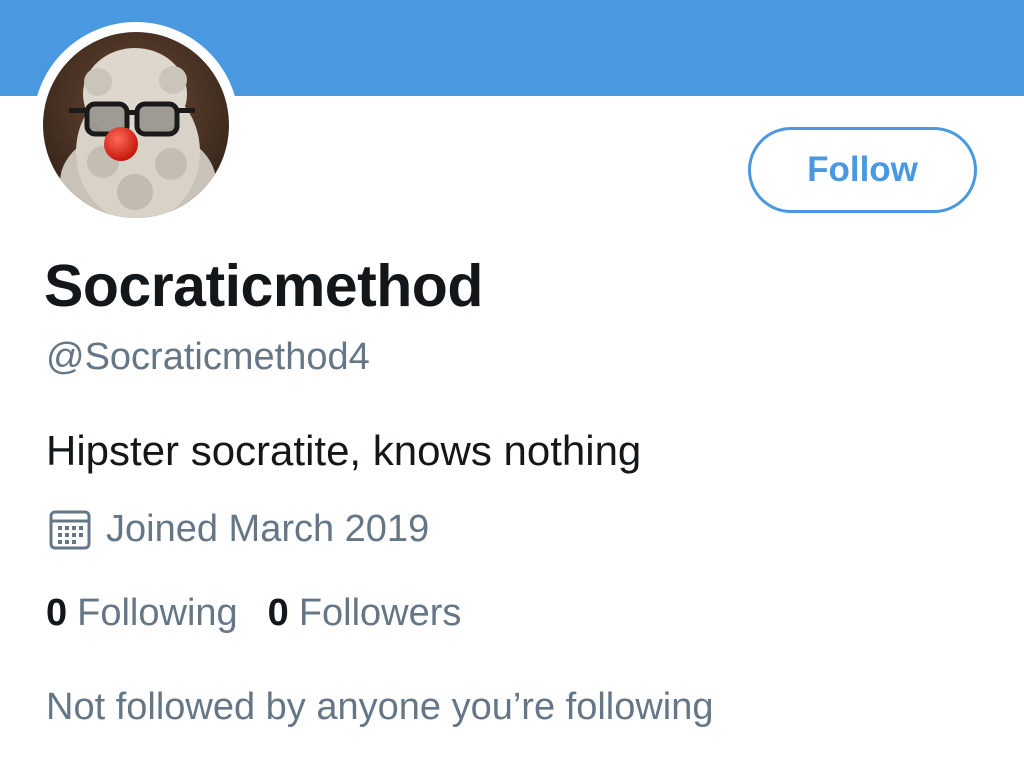 This screenshot has width=1024, height=760. I want to click on follow-button: Follow, so click(862, 170).